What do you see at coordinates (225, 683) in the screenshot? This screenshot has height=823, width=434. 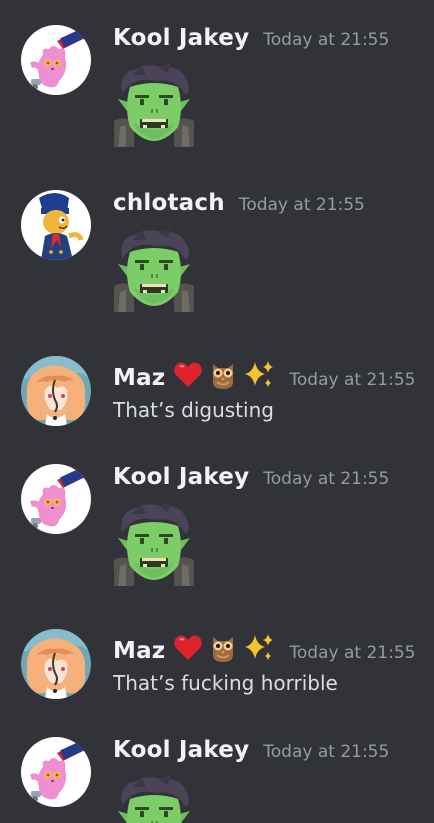 I see `message-text: That’s fucking horrible` at bounding box center [225, 683].